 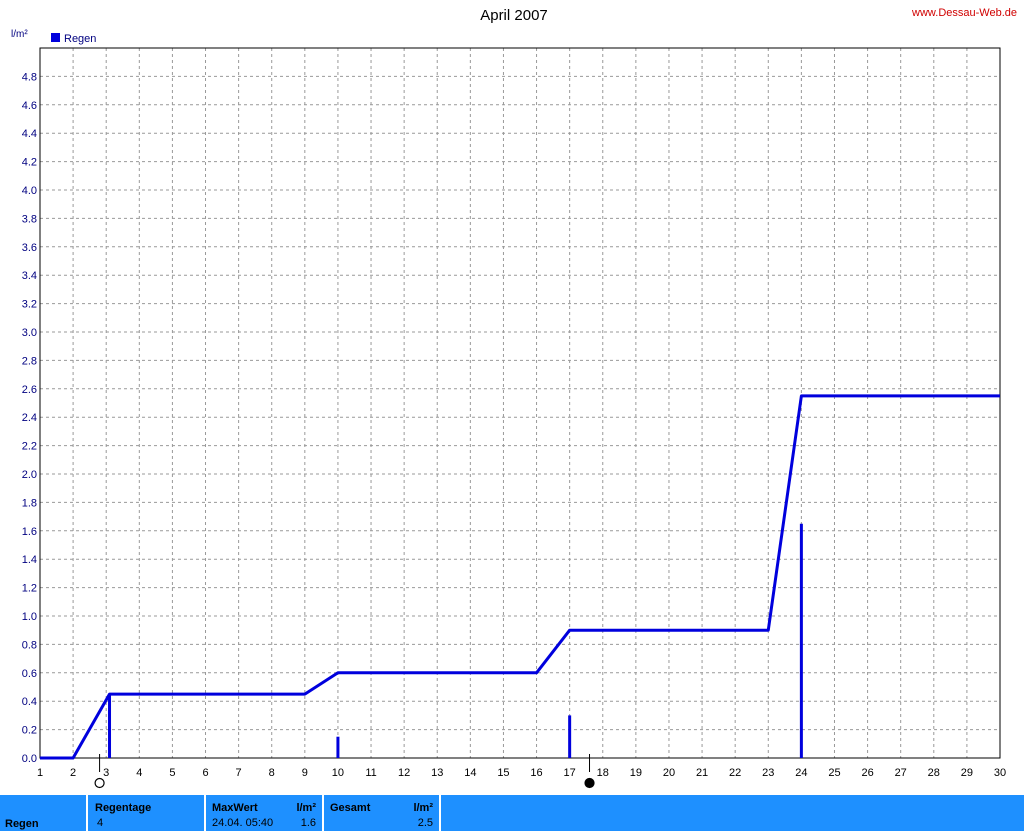 What do you see at coordinates (338, 773) in the screenshot?
I see `x-tick-label: 10` at bounding box center [338, 773].